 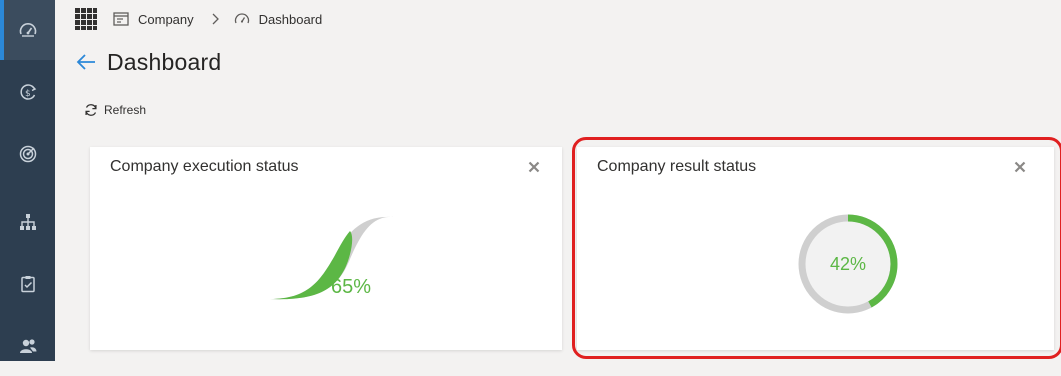 I want to click on left-nav-rail: $, so click(x=27, y=180).